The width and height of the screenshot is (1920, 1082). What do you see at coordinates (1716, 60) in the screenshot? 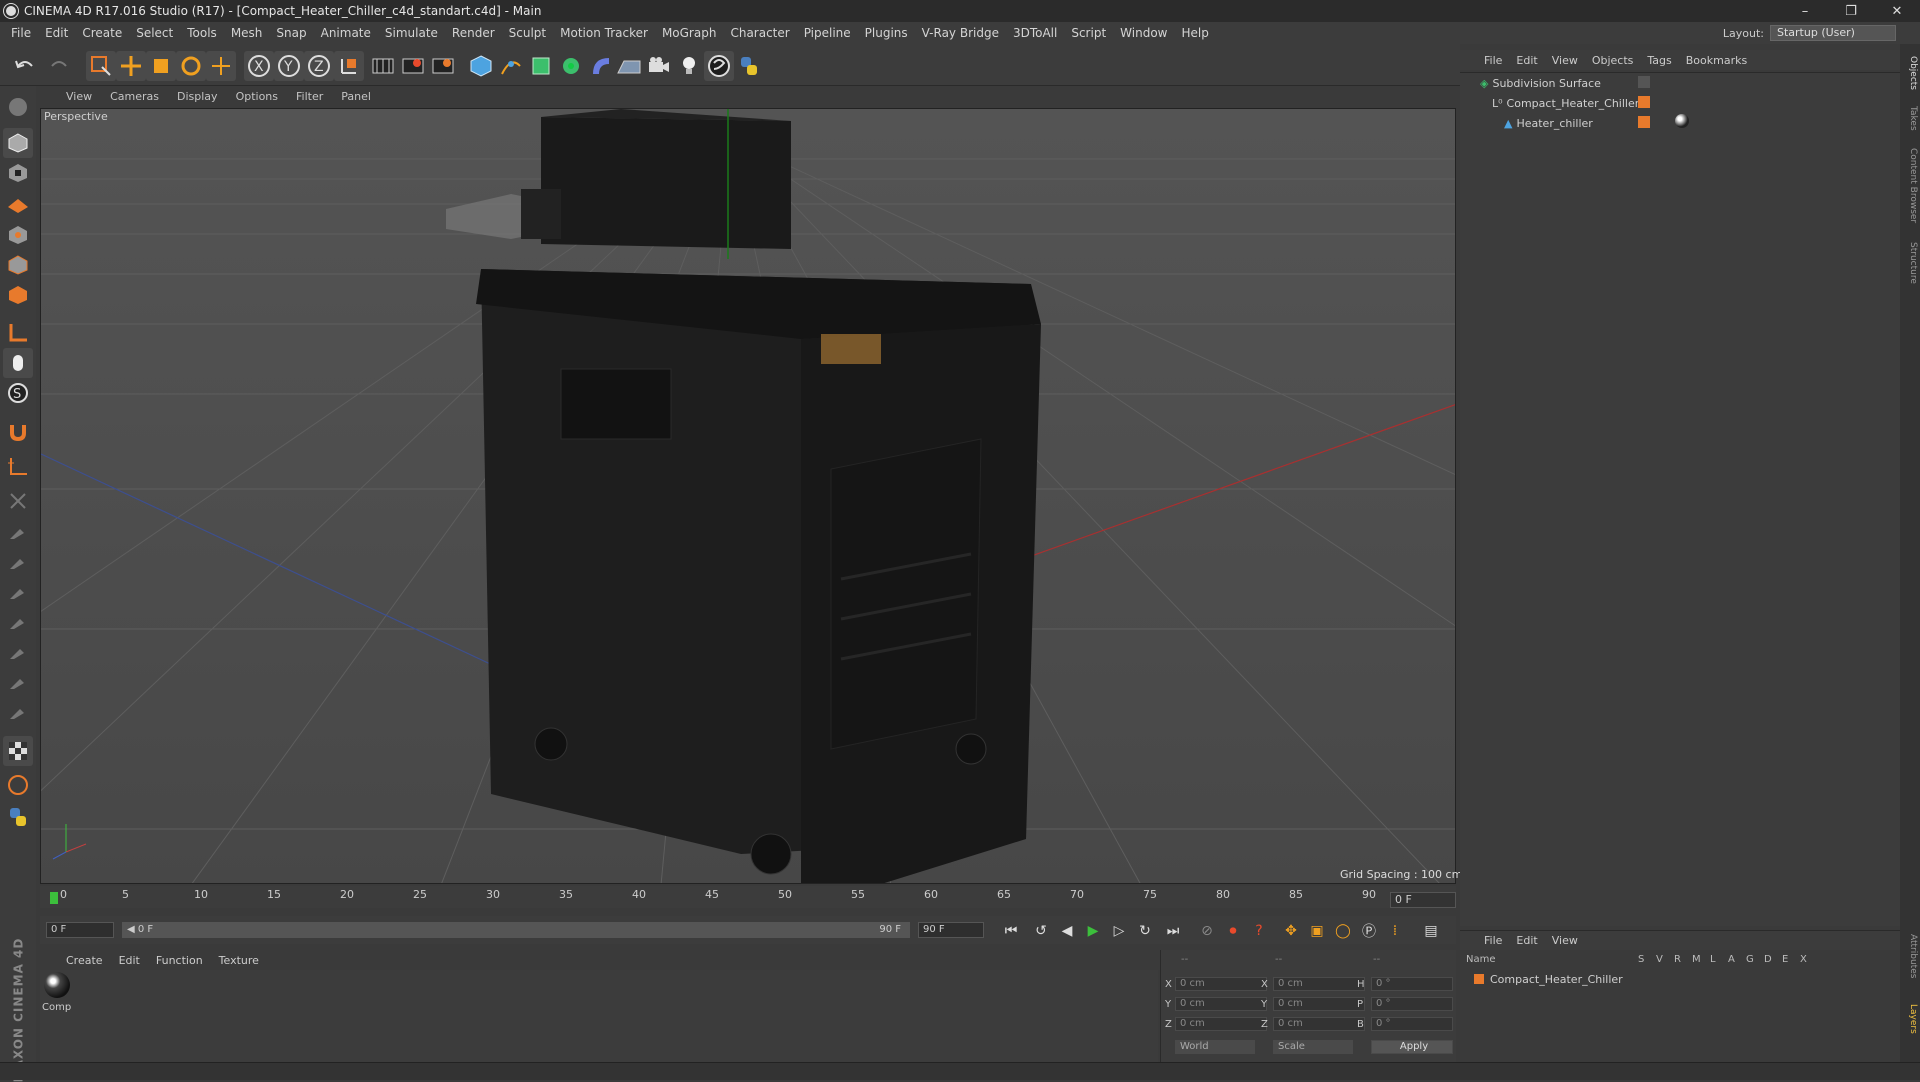
I see `object-menu-bookmarks: Bookmarks` at bounding box center [1716, 60].